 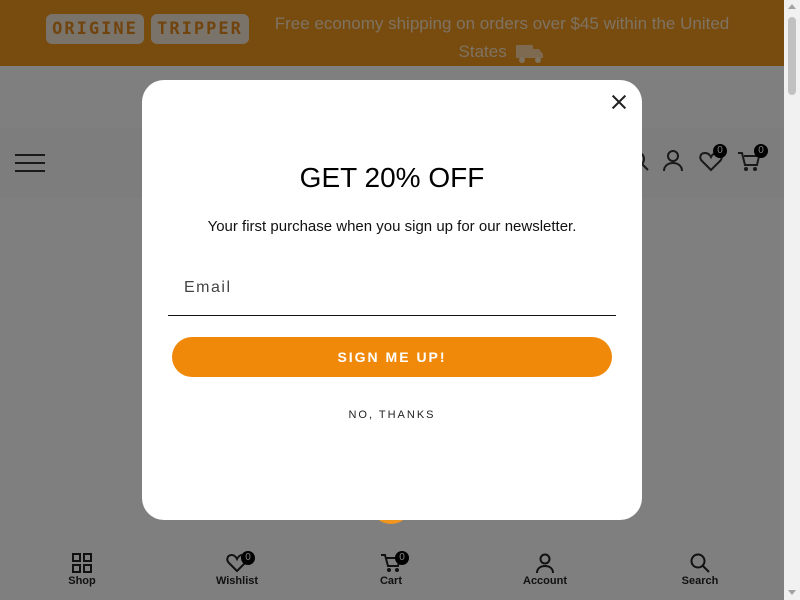 I want to click on sign-me-up-button: SIGN ME UP!, so click(x=392, y=357).